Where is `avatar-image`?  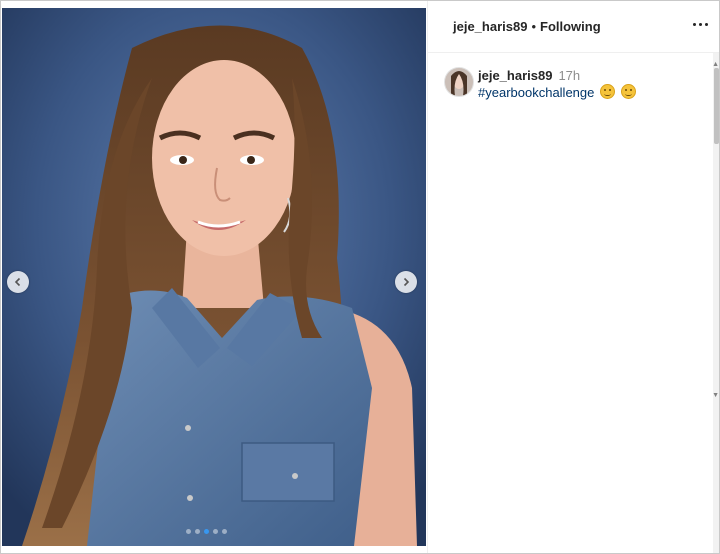
avatar-image is located at coordinates (459, 82).